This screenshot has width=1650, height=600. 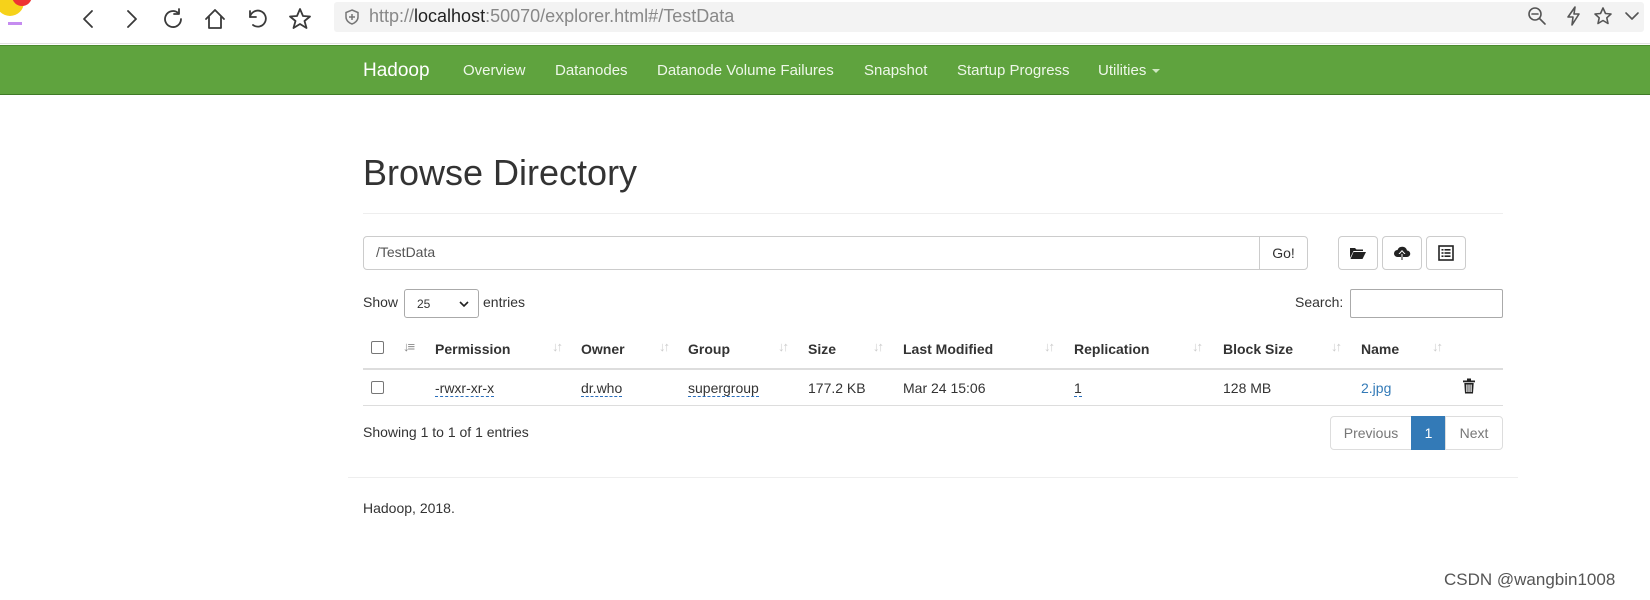 I want to click on entries-label: entries, so click(x=504, y=302).